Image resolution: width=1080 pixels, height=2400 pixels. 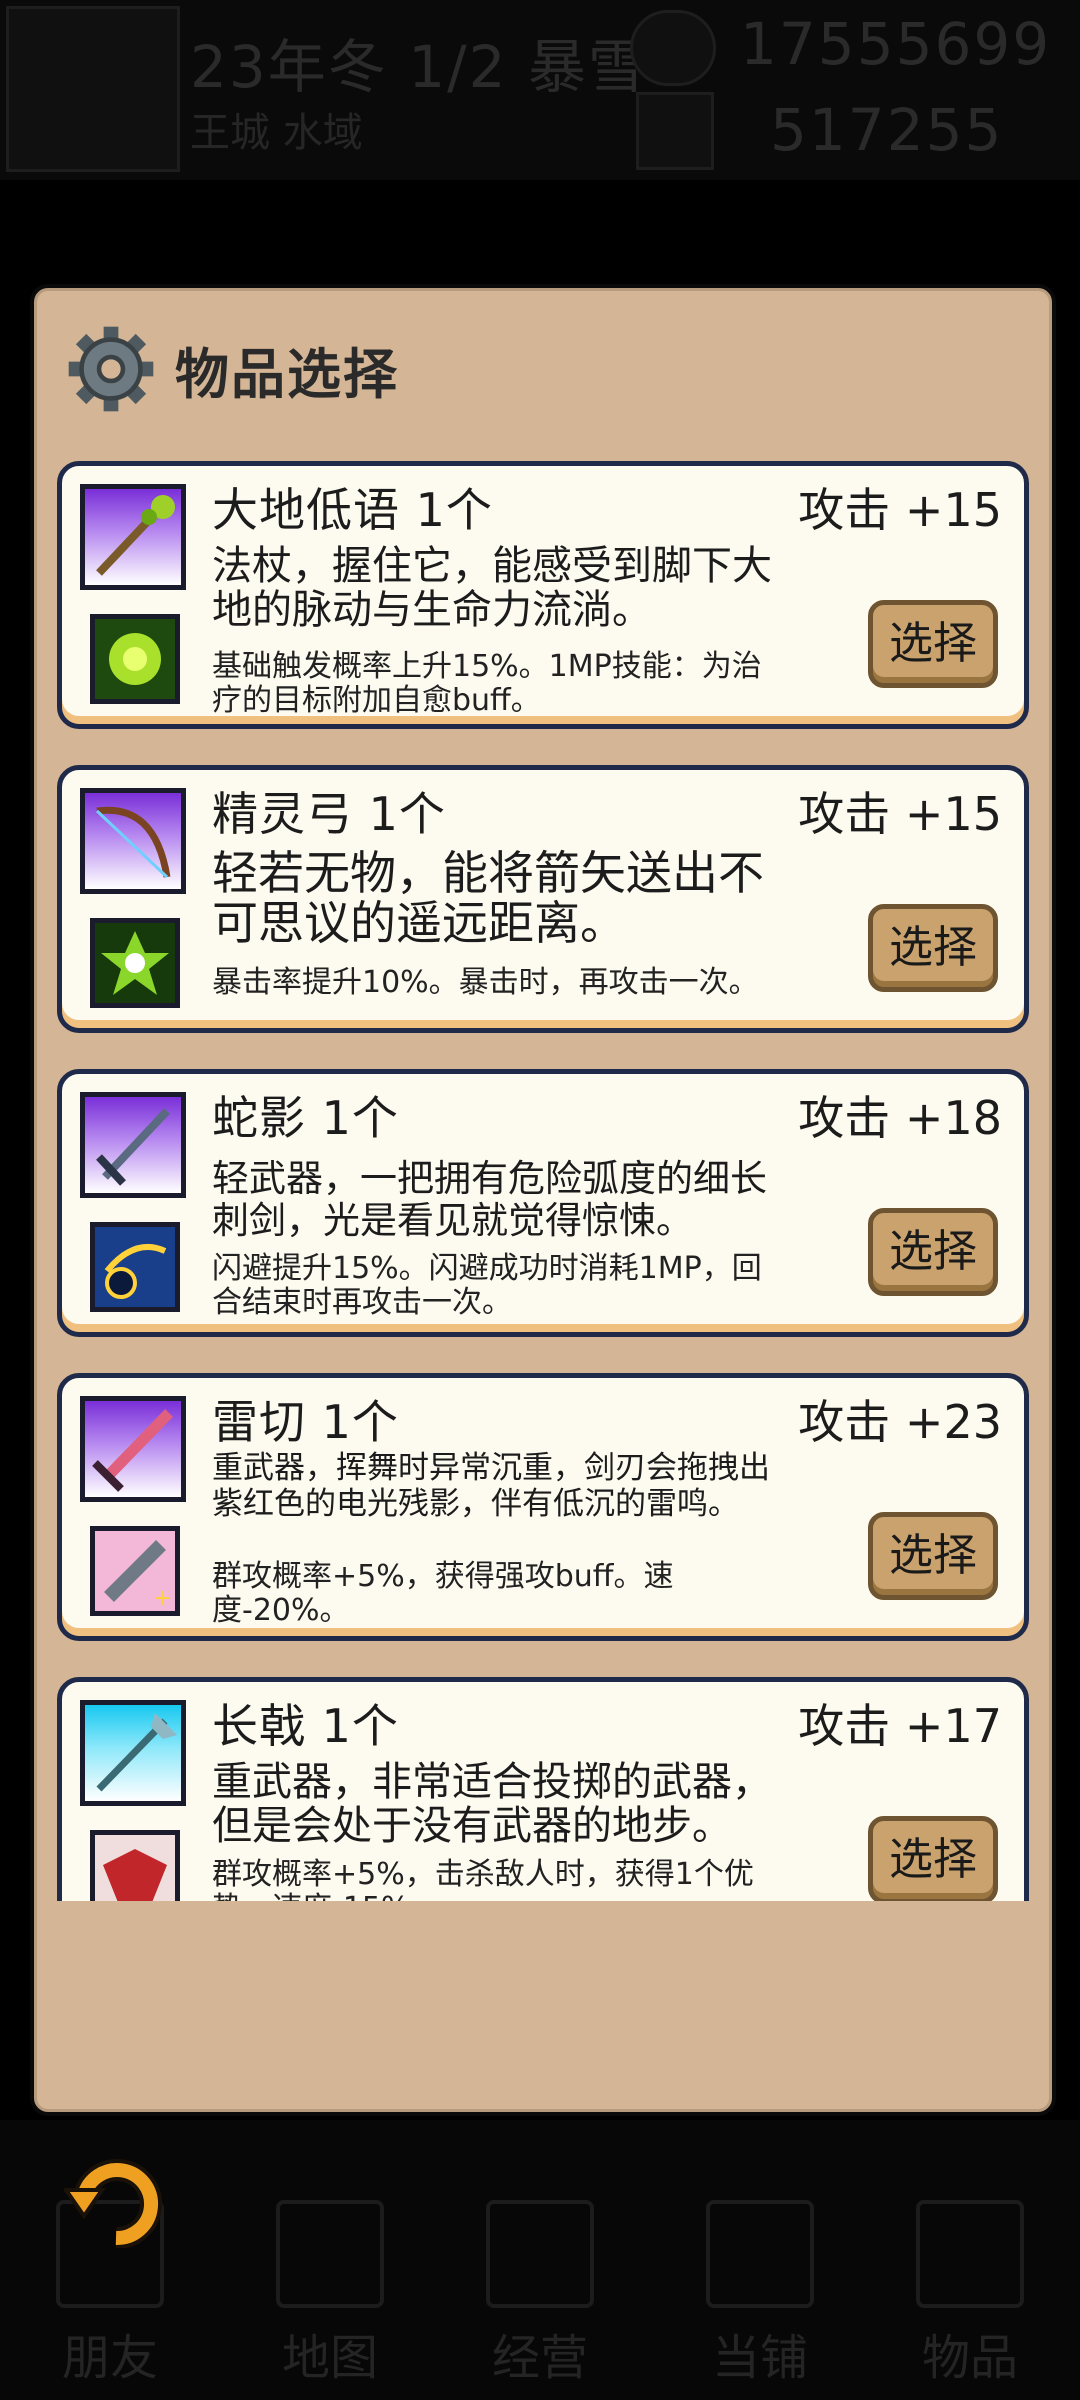 What do you see at coordinates (352, 510) in the screenshot?
I see `item-name: 大地低语 1个` at bounding box center [352, 510].